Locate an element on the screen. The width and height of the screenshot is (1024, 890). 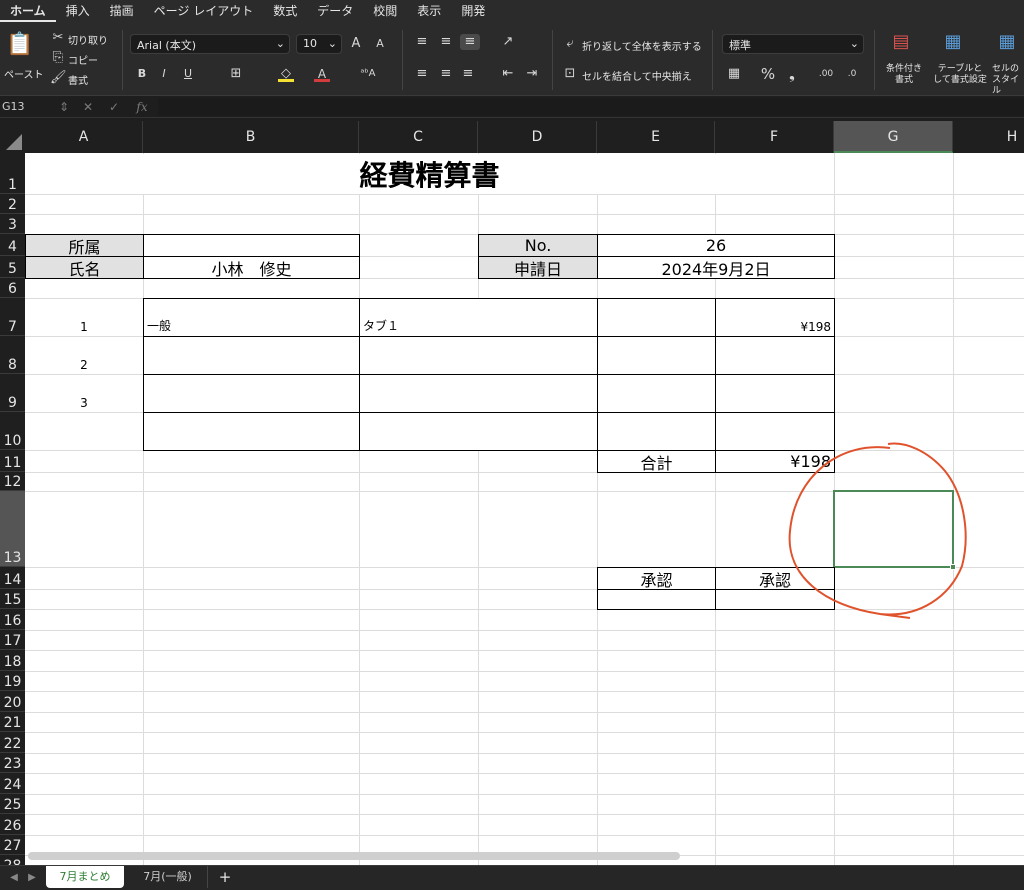
row-header-5: 5 is located at coordinates (12, 267).